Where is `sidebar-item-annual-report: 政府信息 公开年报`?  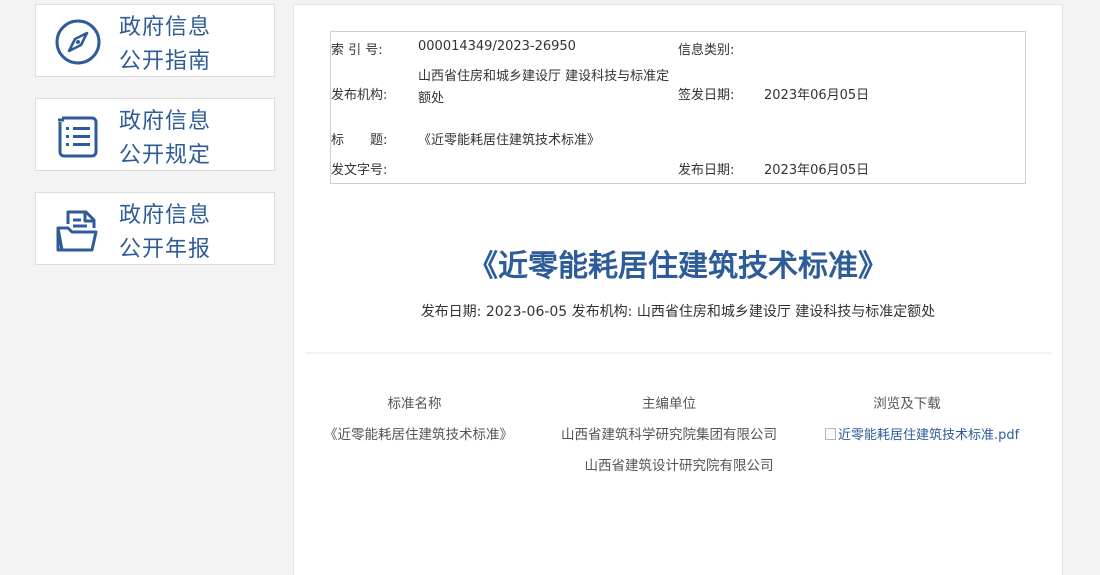
sidebar-item-annual-report: 政府信息 公开年报 is located at coordinates (155, 228).